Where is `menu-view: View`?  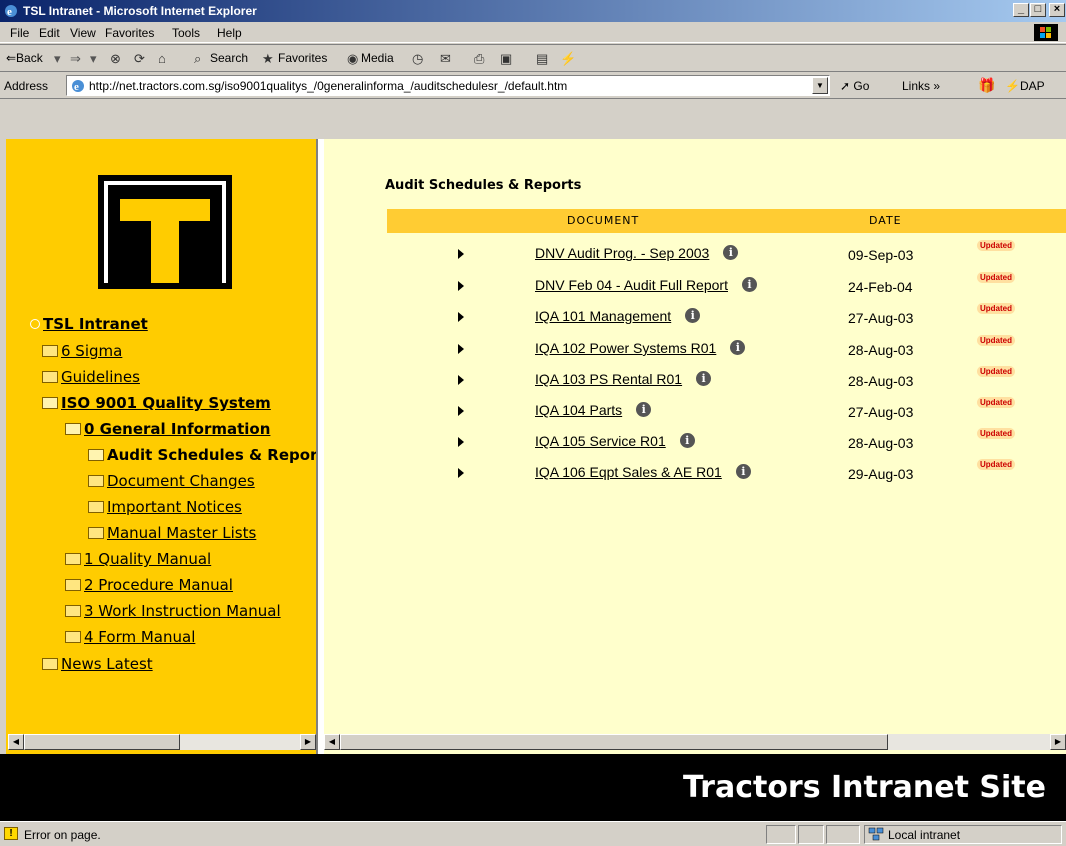 menu-view: View is located at coordinates (83, 33).